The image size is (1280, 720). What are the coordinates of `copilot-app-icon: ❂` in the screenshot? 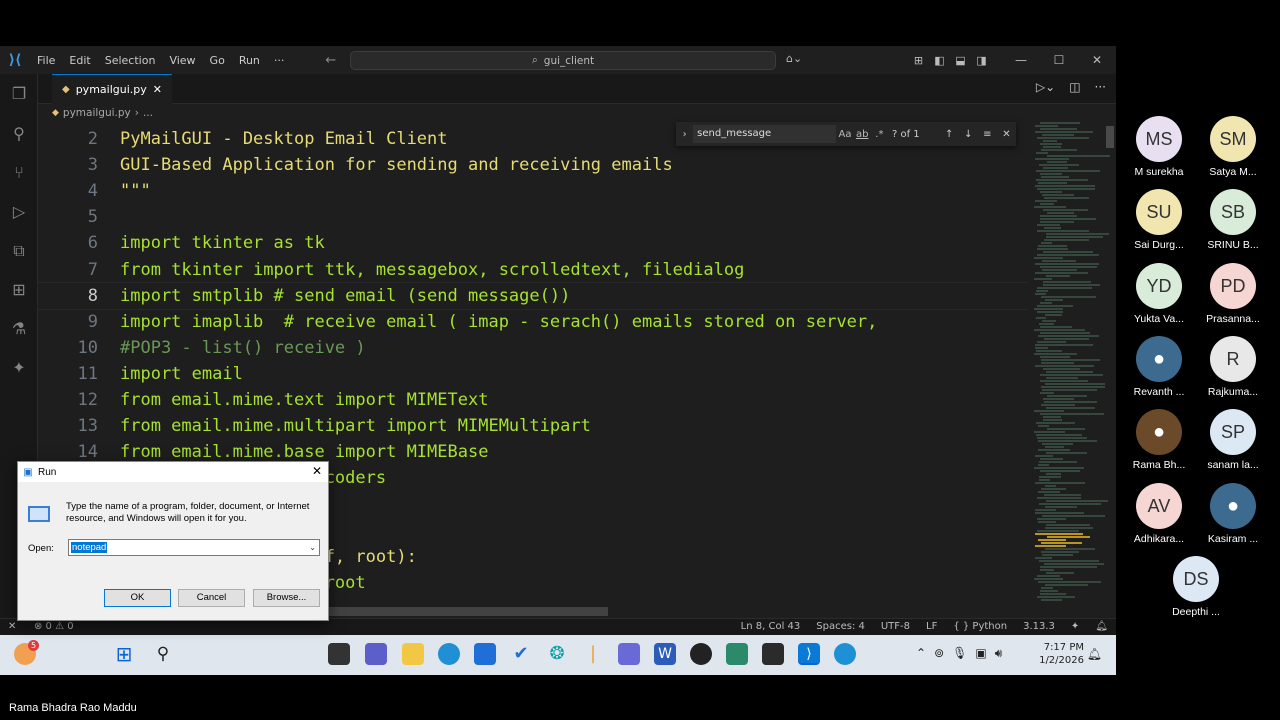 It's located at (557, 654).